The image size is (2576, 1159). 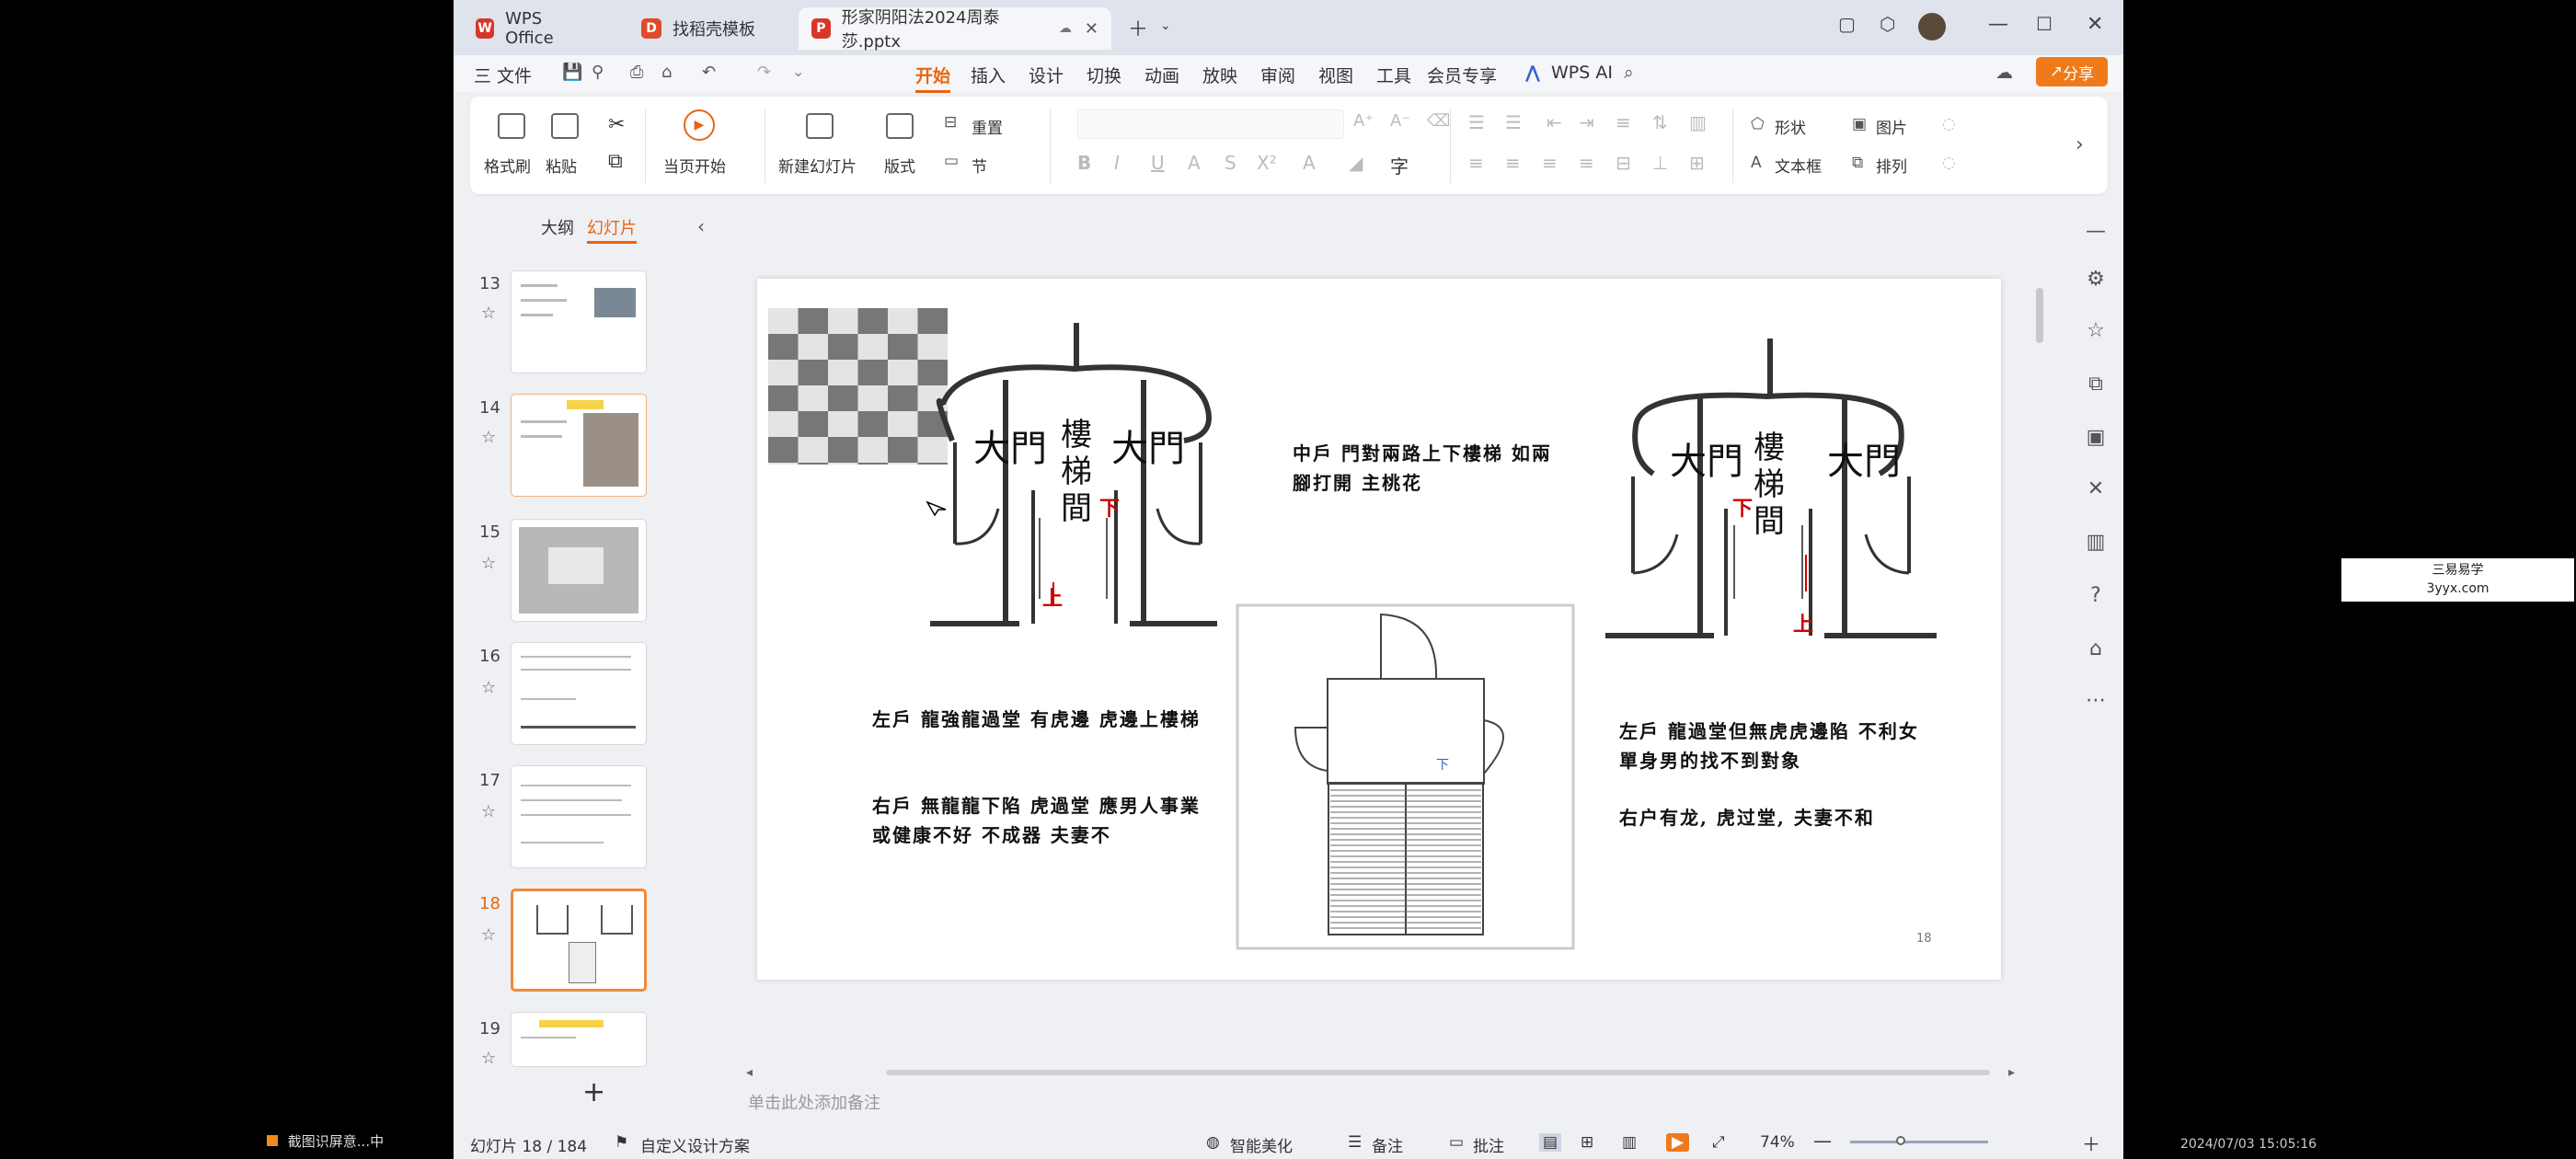 I want to click on menu-item-transition: 切换, so click(x=1104, y=75).